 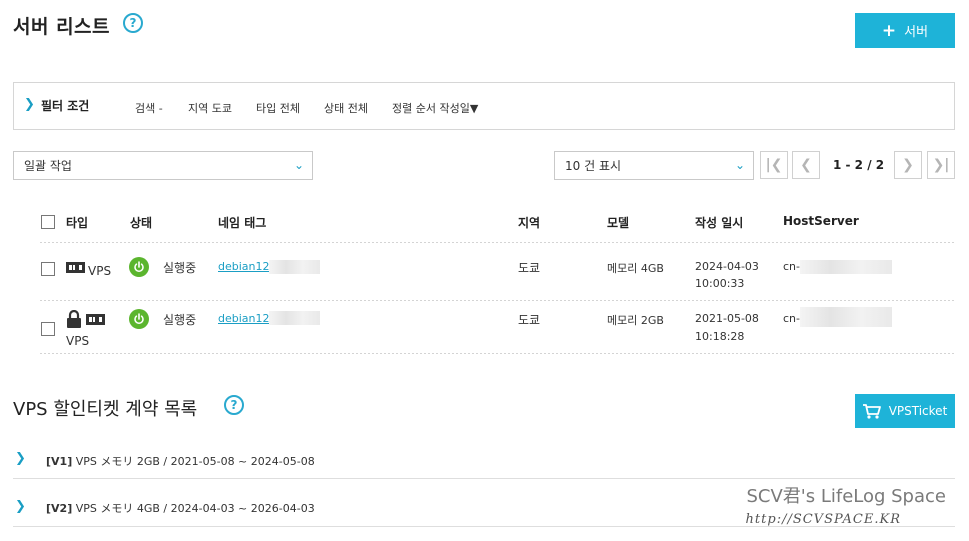 What do you see at coordinates (346, 108) in the screenshot?
I see `filter-status: 상태 전체` at bounding box center [346, 108].